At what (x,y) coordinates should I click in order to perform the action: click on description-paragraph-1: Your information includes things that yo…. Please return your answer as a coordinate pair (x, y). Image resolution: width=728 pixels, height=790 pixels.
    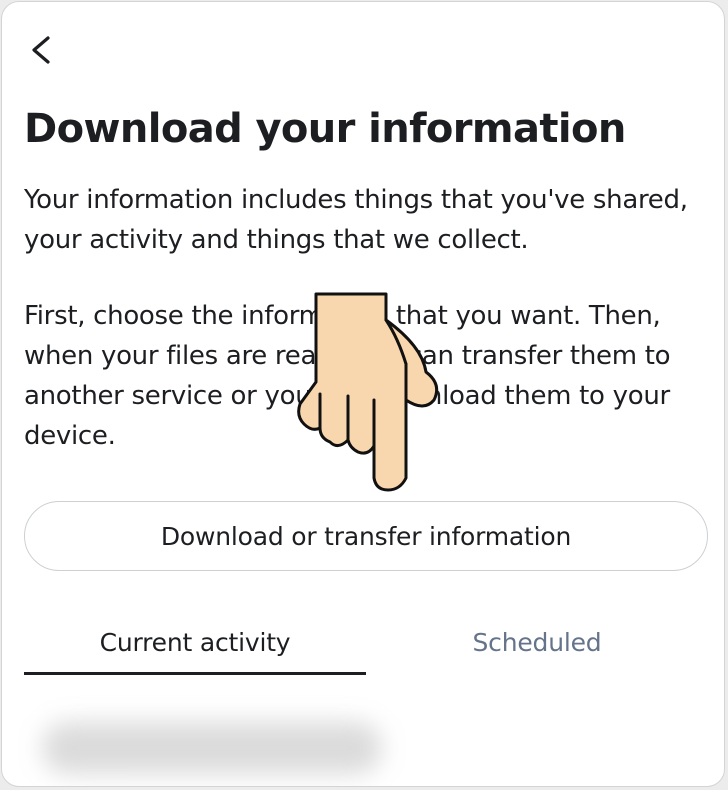
    Looking at the image, I should click on (356, 220).